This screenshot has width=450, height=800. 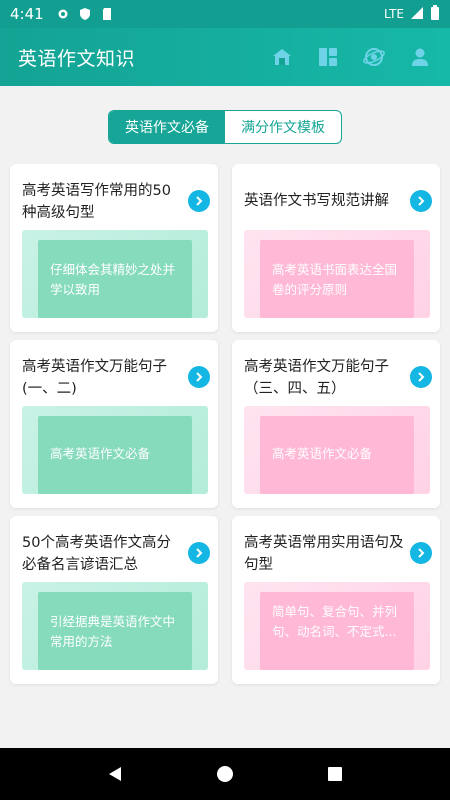 I want to click on profile-icon, so click(x=420, y=57).